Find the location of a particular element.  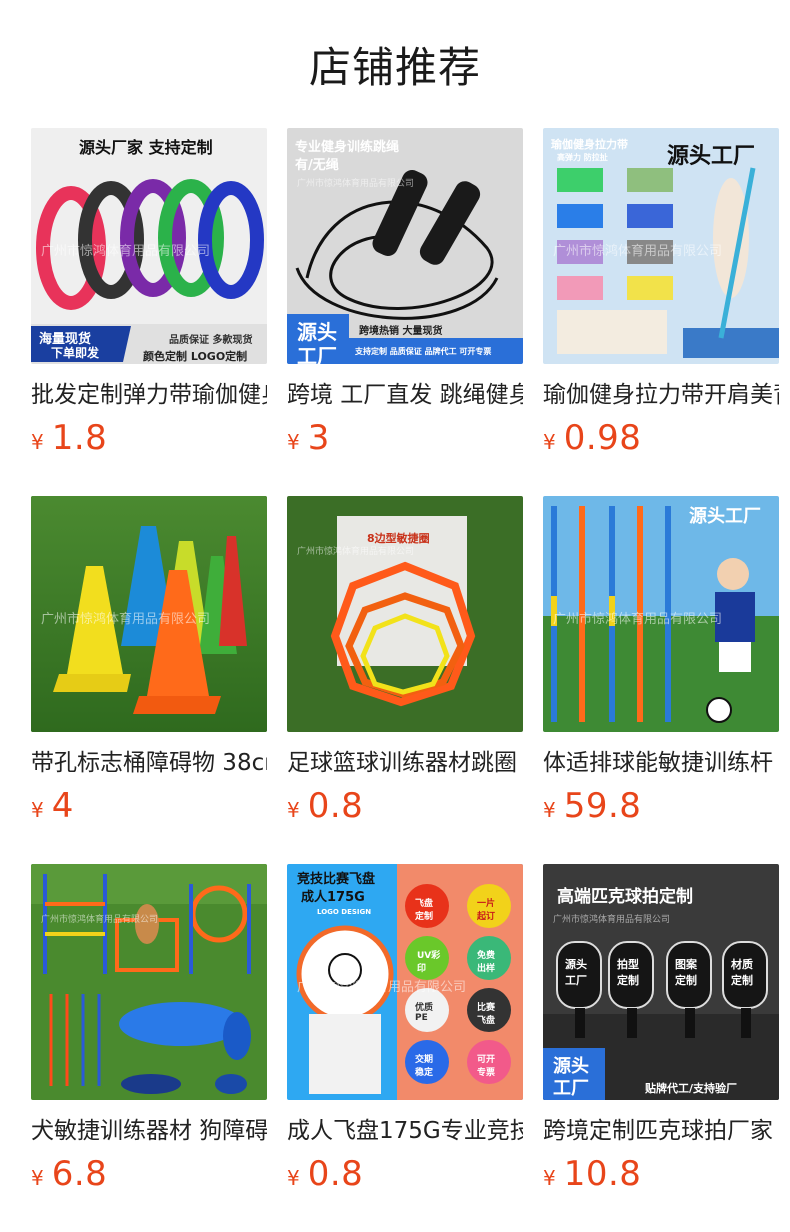

image-caption: 贴牌代工/支持验厂 is located at coordinates (691, 1088).